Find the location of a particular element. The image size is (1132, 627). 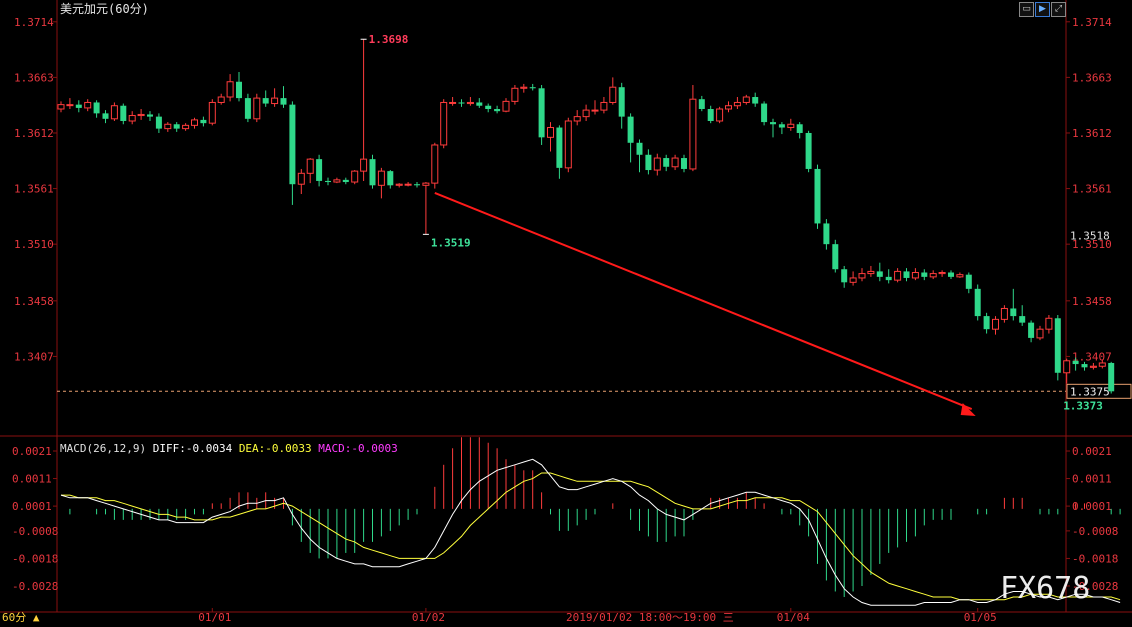

play-icon: ▶ is located at coordinates (1042, 9).